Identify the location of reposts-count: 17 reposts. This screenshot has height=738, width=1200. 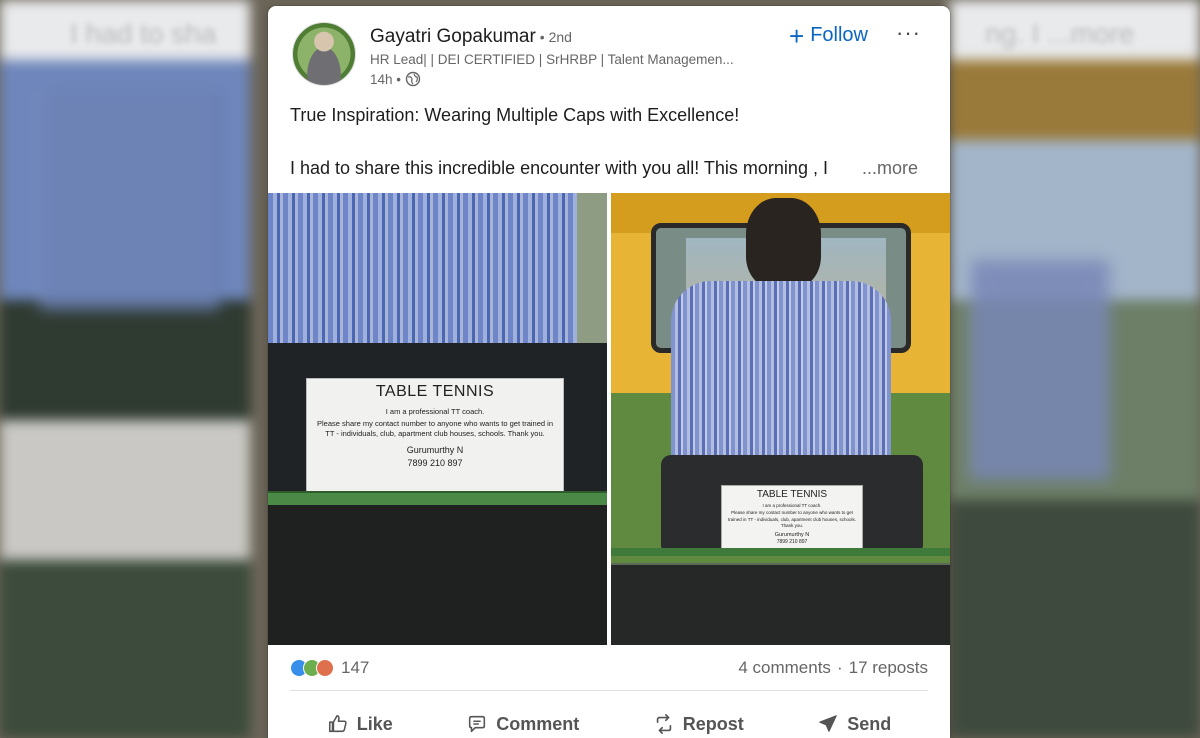
(888, 668).